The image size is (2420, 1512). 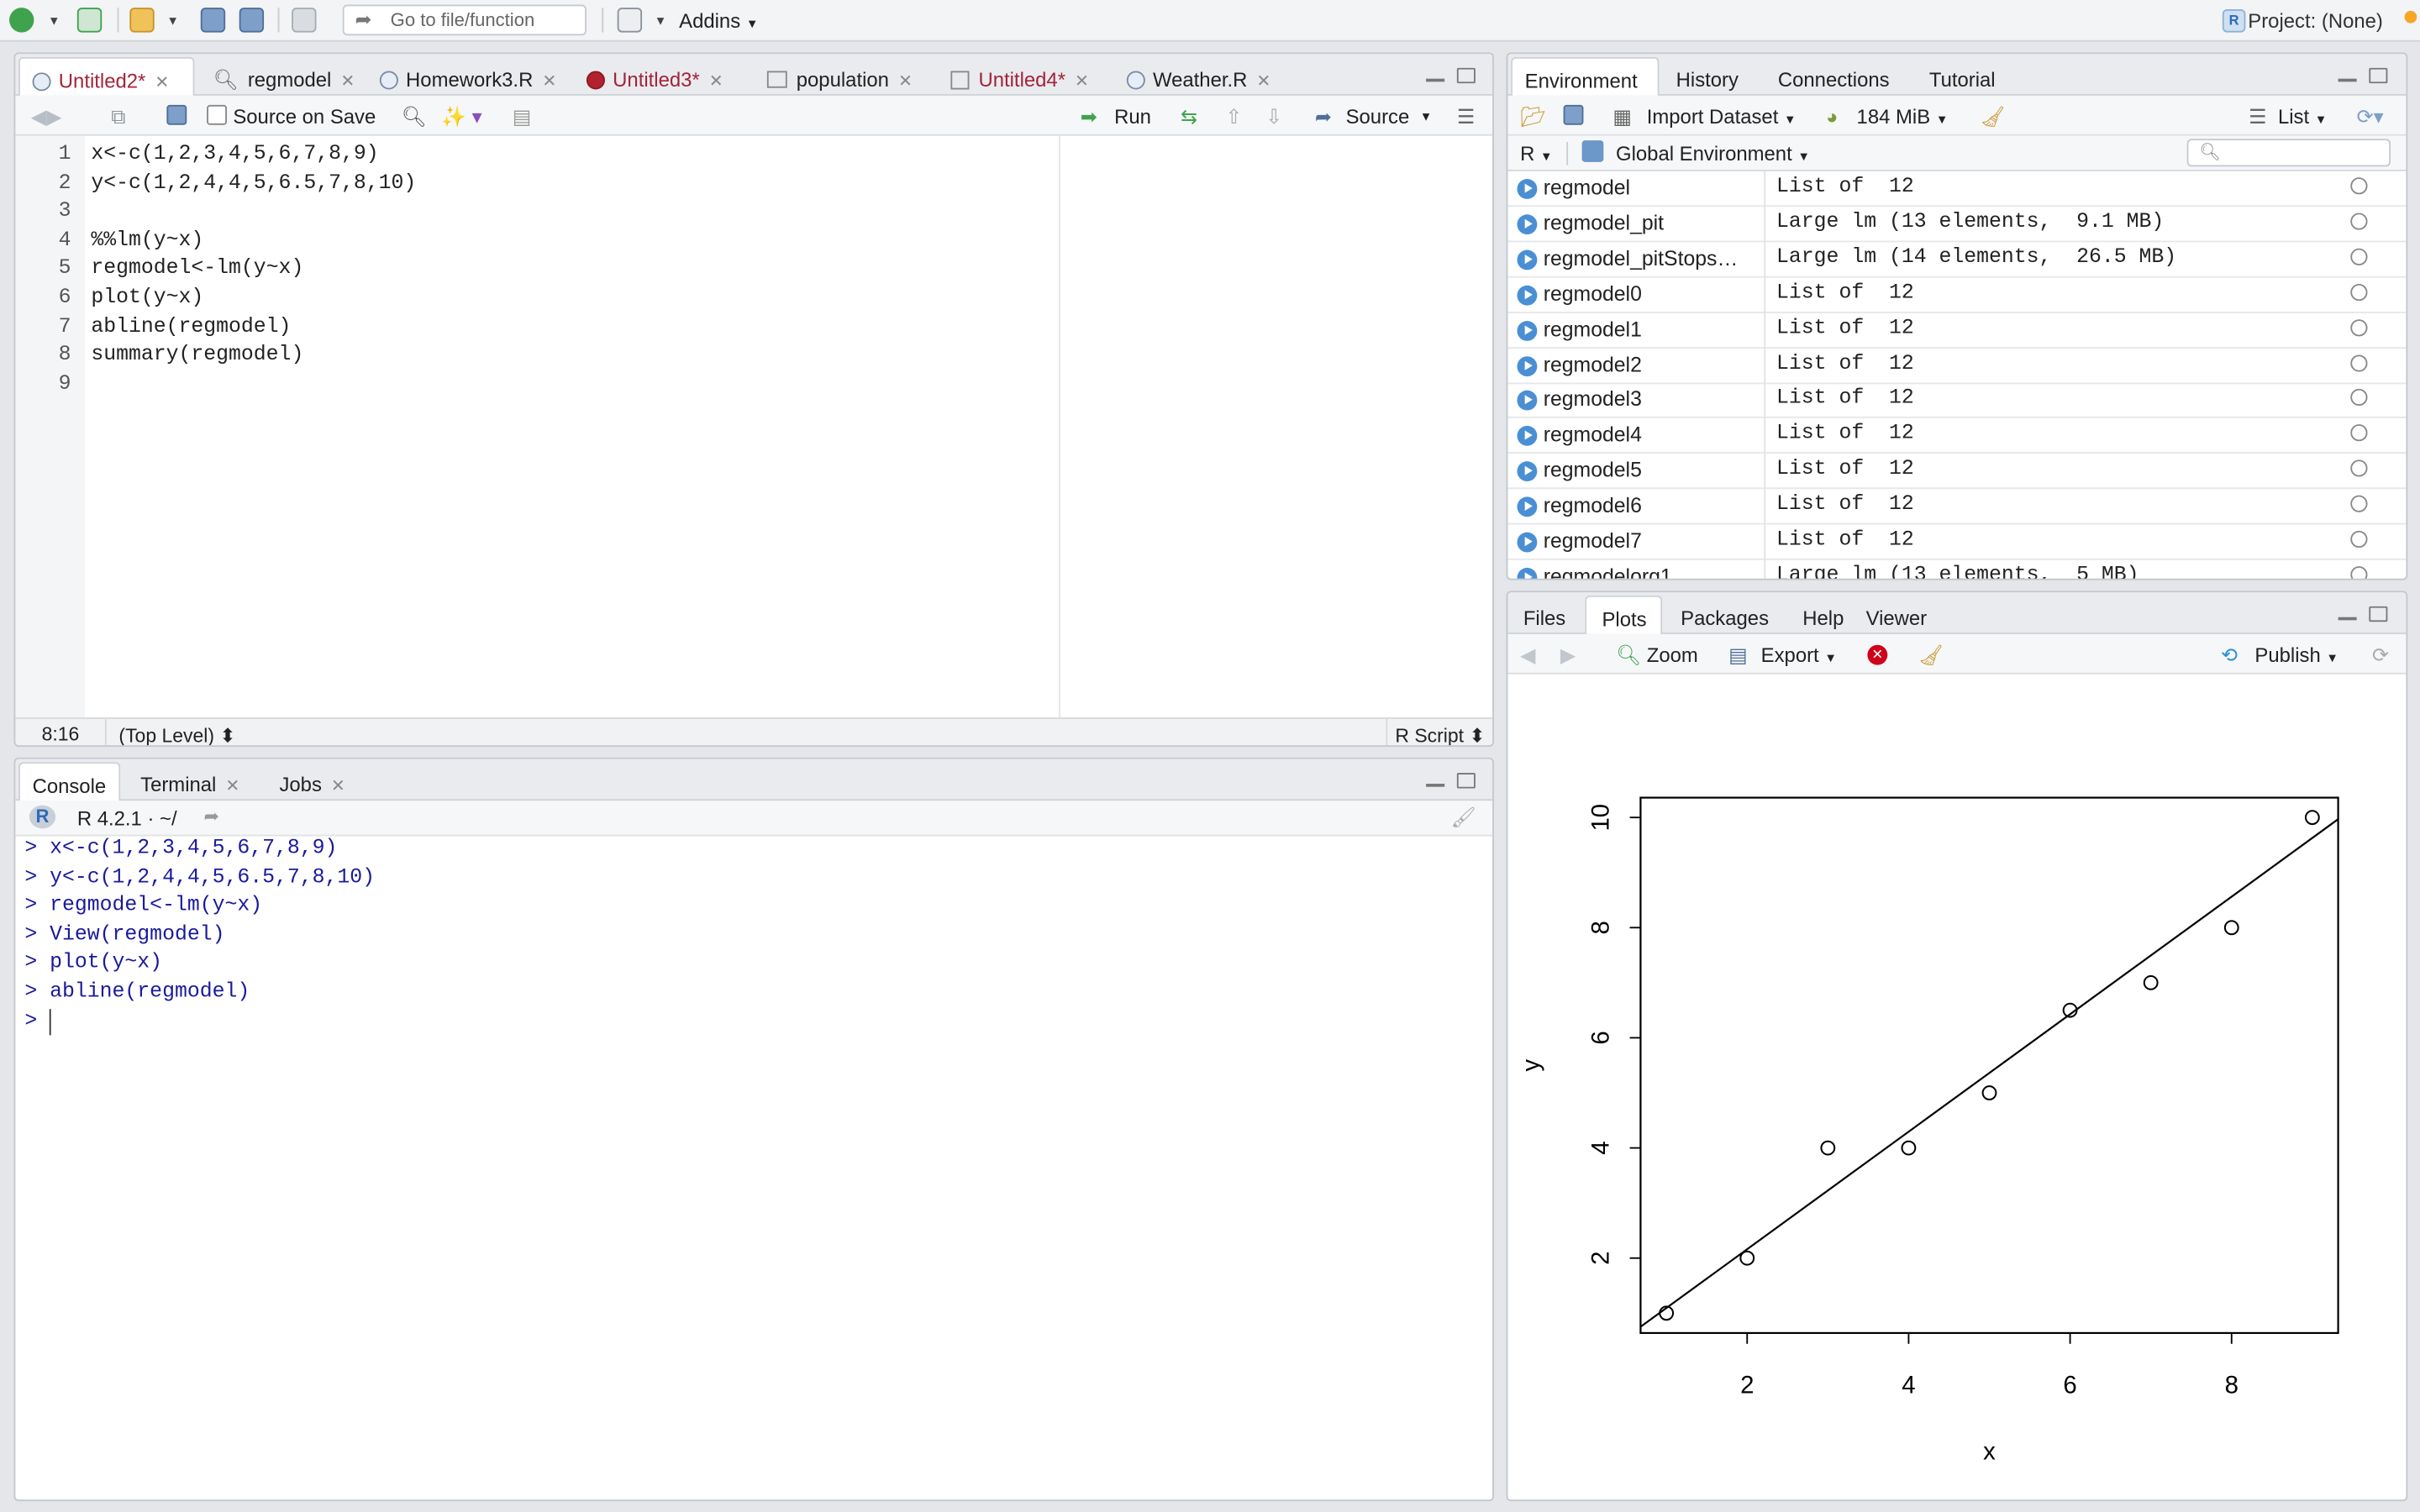 I want to click on code-line: plot(y~x), so click(x=147, y=299).